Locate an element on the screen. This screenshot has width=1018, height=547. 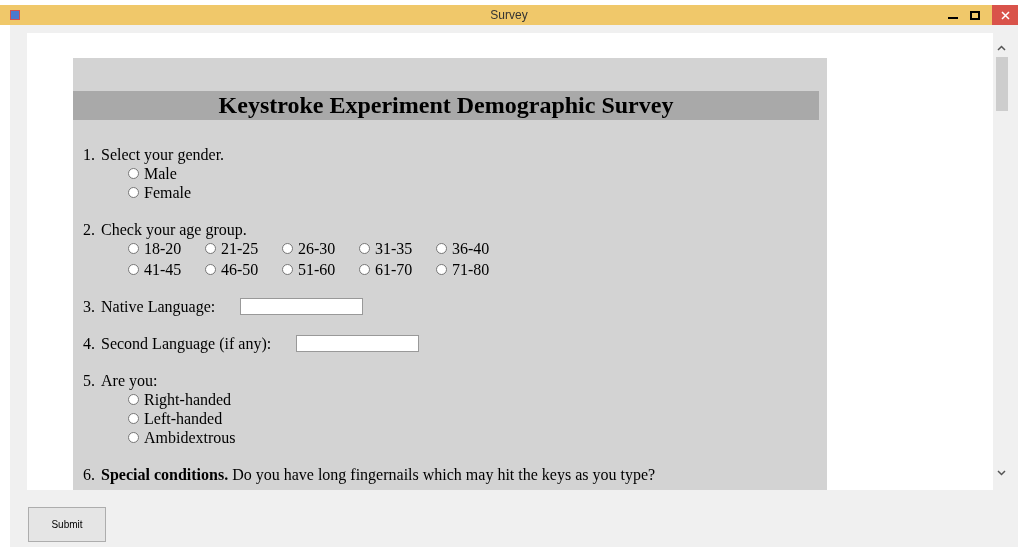
app-icon is located at coordinates (15, 15).